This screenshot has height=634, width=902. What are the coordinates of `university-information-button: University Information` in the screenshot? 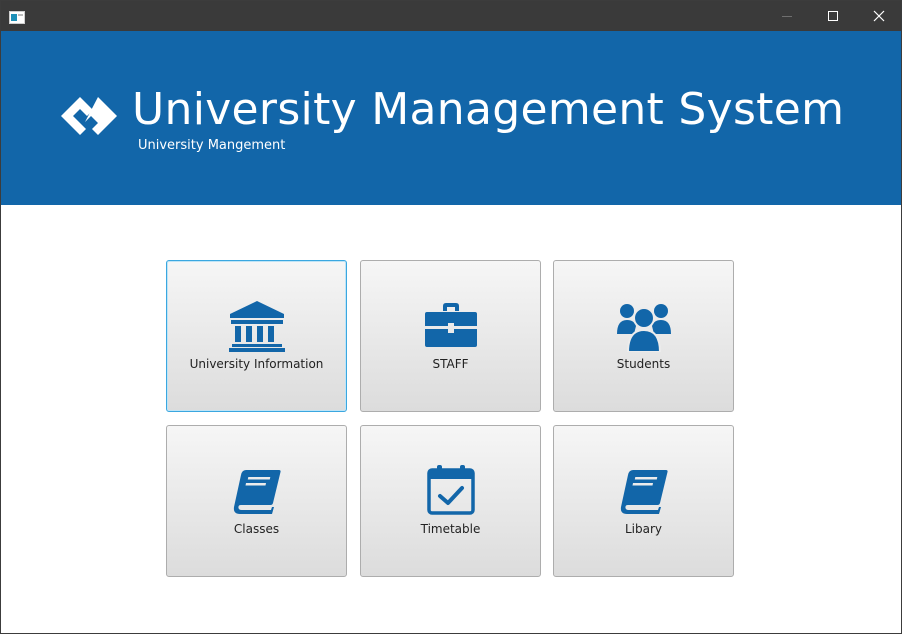 It's located at (256, 336).